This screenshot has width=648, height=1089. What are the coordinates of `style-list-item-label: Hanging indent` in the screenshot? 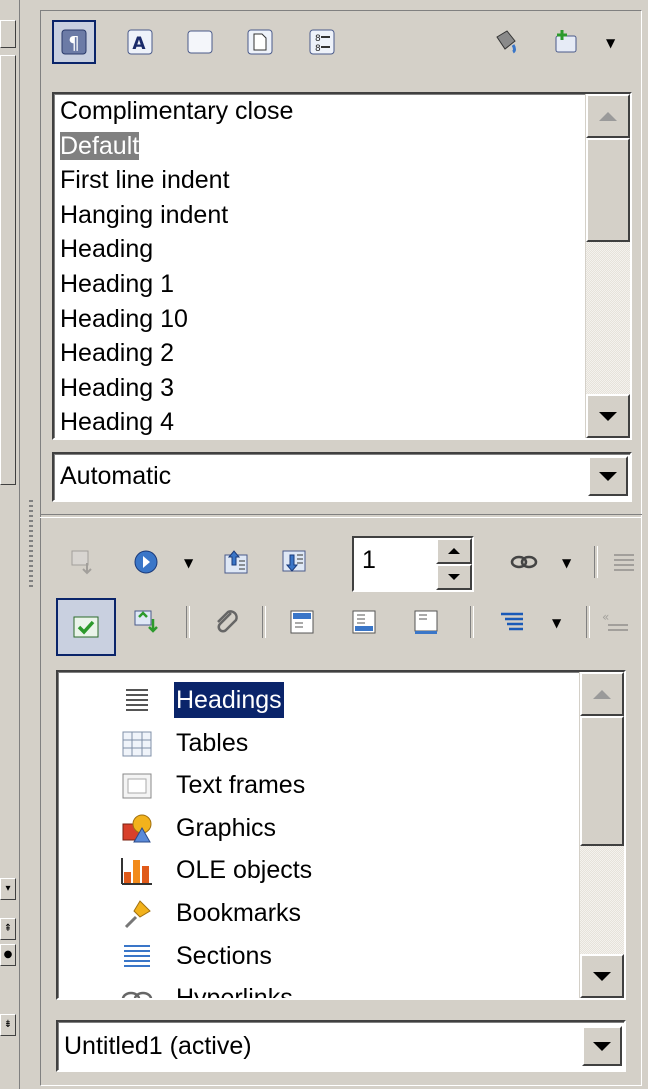 It's located at (144, 214).